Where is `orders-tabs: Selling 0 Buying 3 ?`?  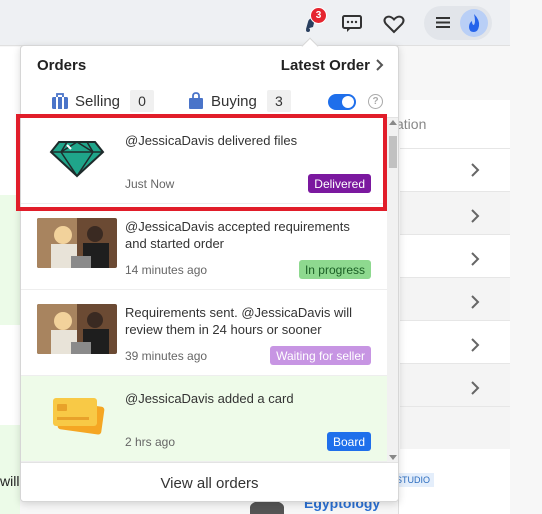
orders-tabs: Selling 0 Buying 3 ? is located at coordinates (209, 101).